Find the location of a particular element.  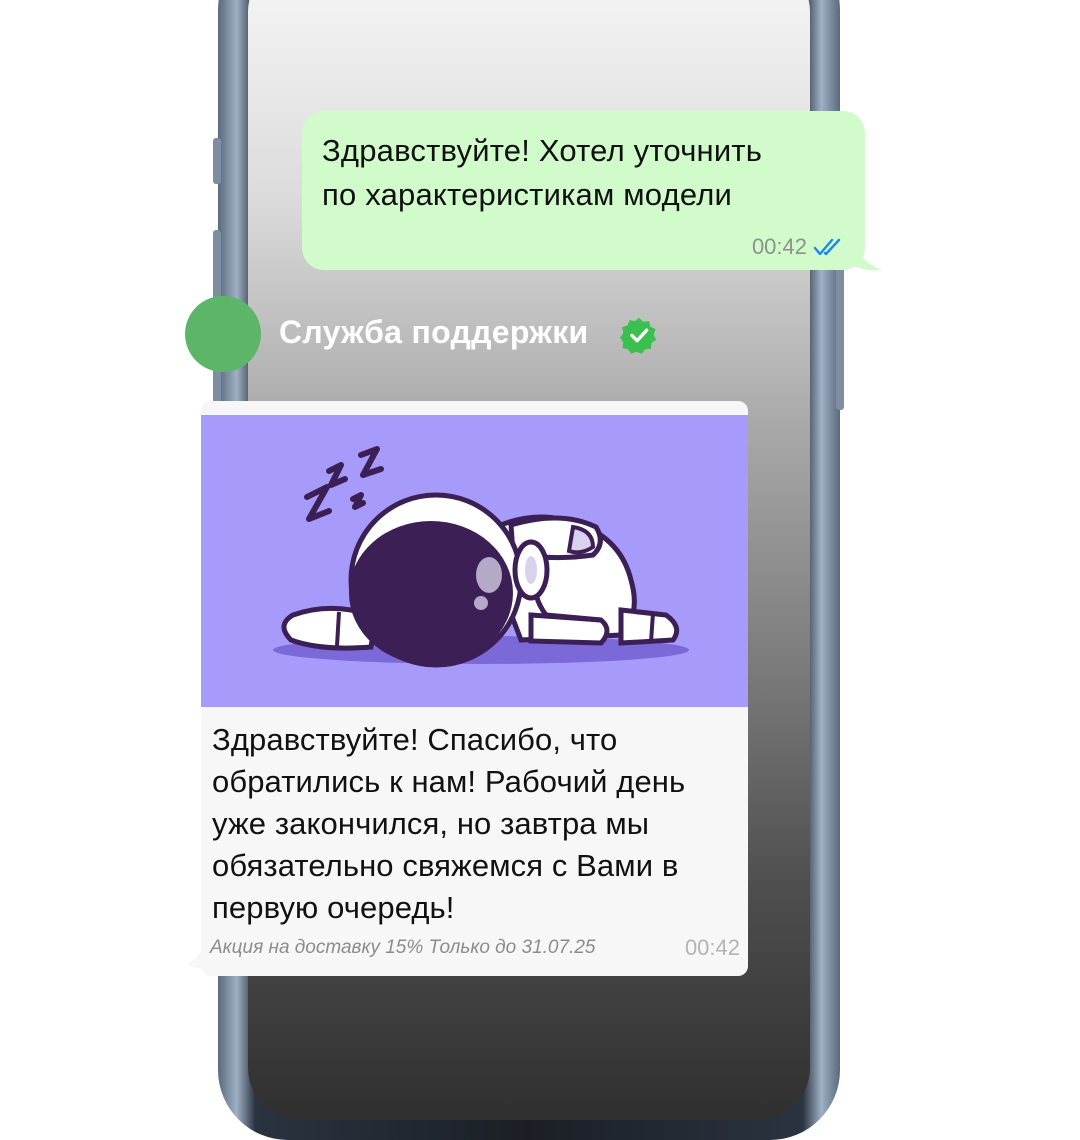

incoming-message-line: уже закончился, но завтра мы is located at coordinates (431, 823).